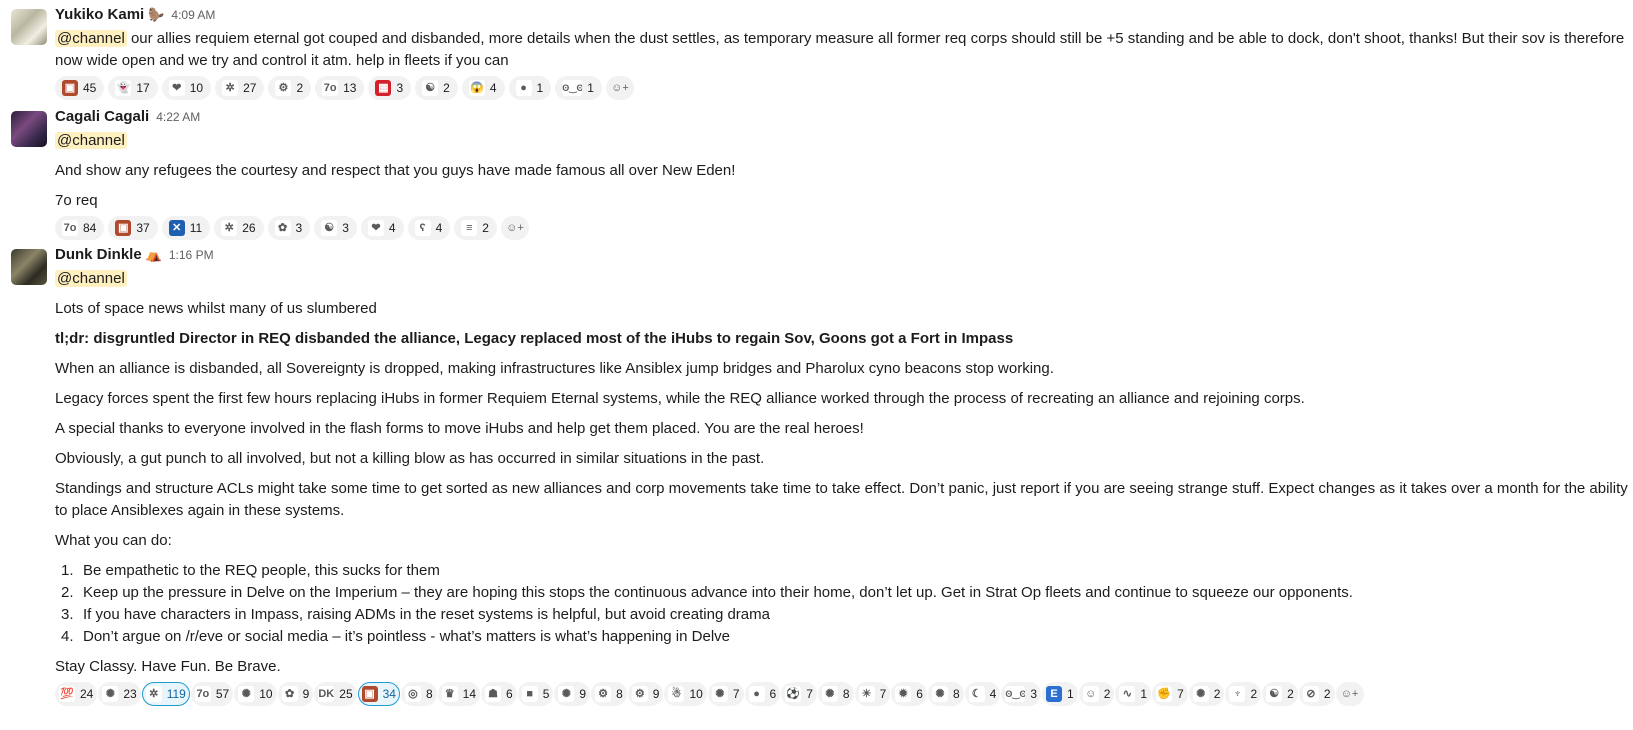 This screenshot has width=1633, height=730. Describe the element at coordinates (80, 228) in the screenshot. I see `reaction-pill: 7o 84` at that location.